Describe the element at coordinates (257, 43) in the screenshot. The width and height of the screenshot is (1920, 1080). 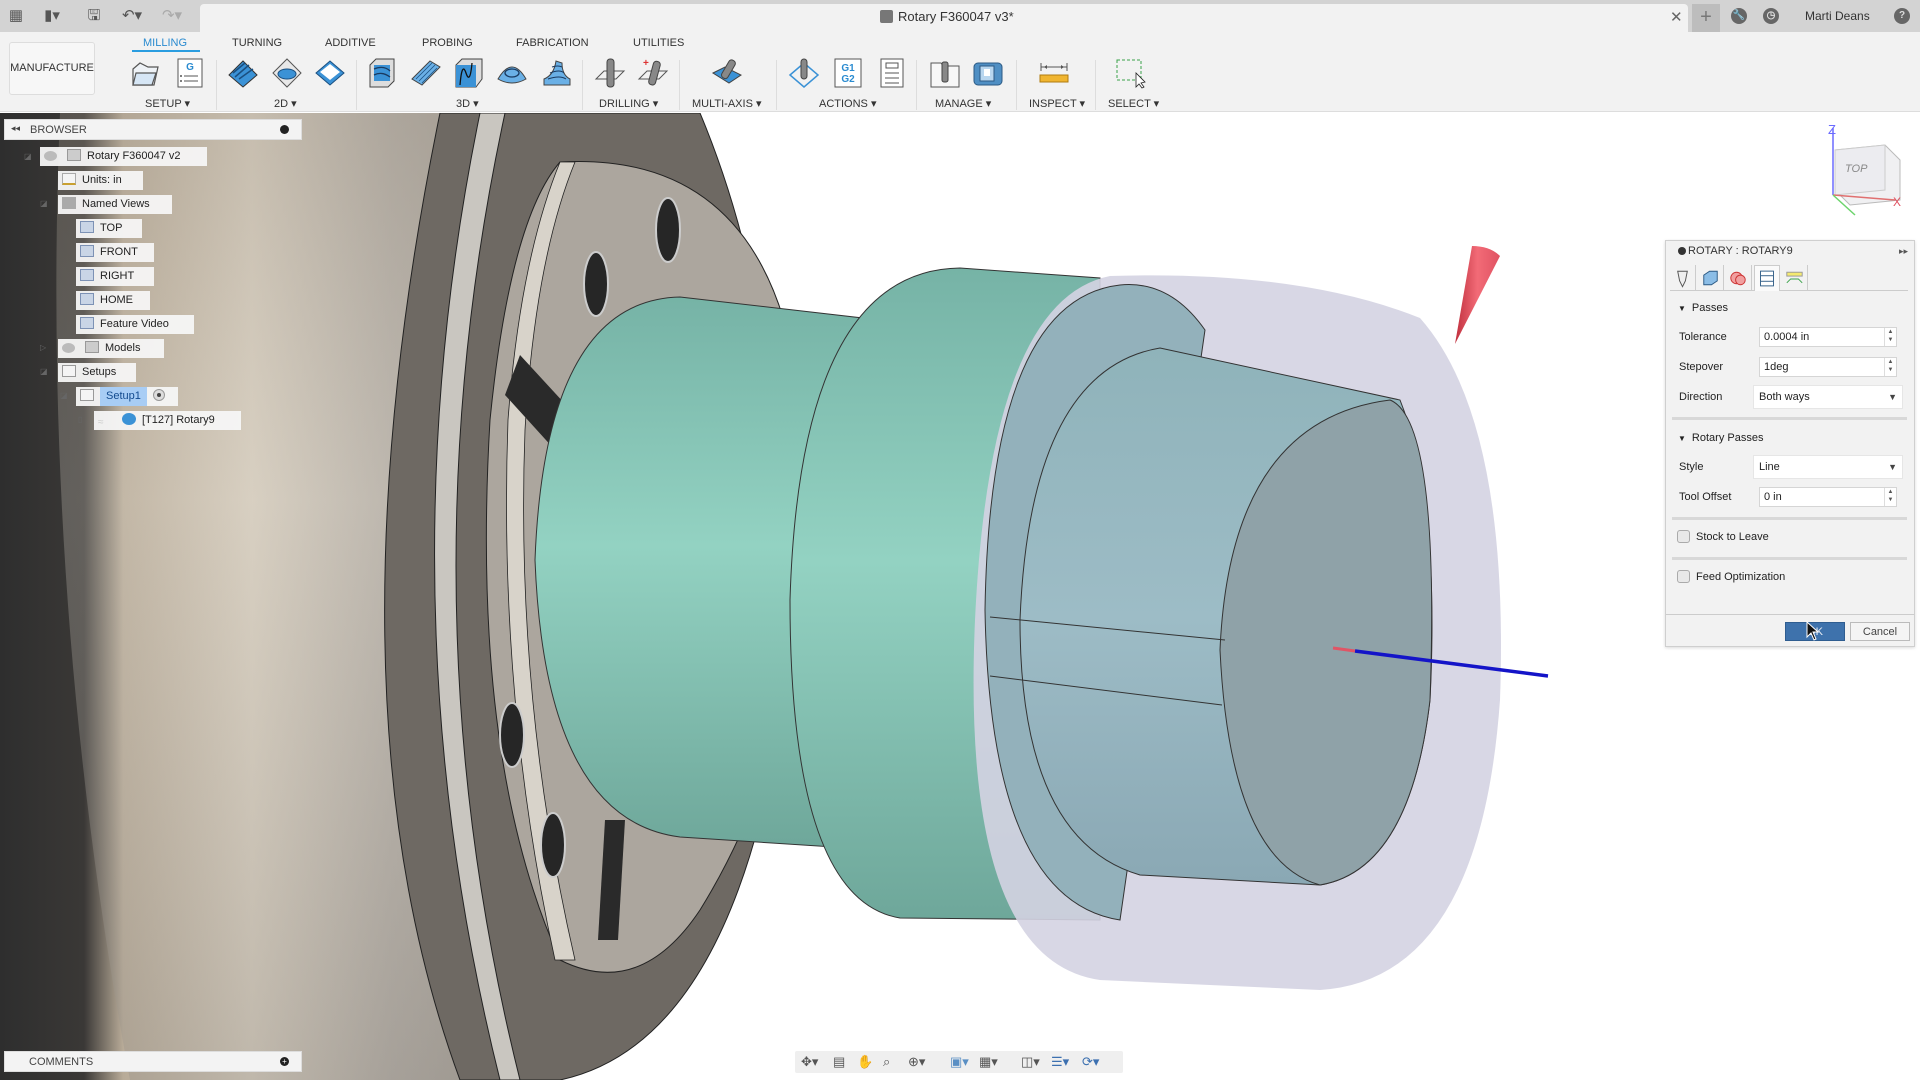
I see `tab-turning: TURNING` at that location.